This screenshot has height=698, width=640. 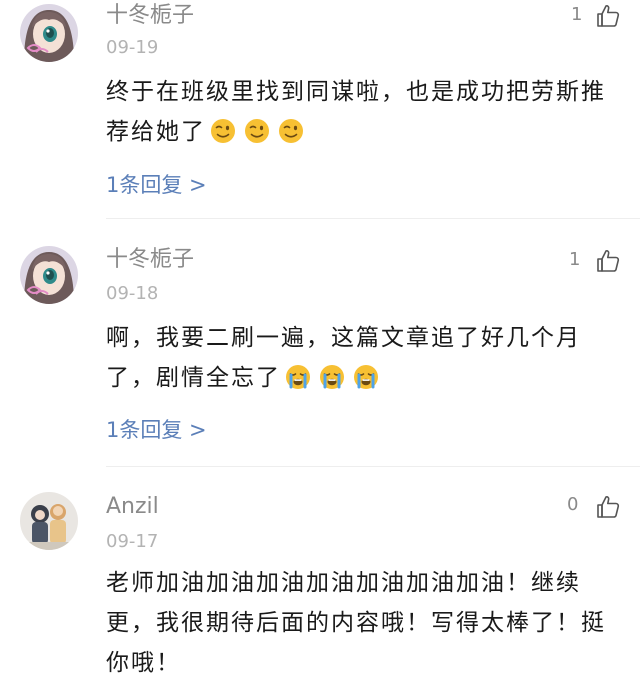 I want to click on comment-date: 09-18, so click(x=132, y=293).